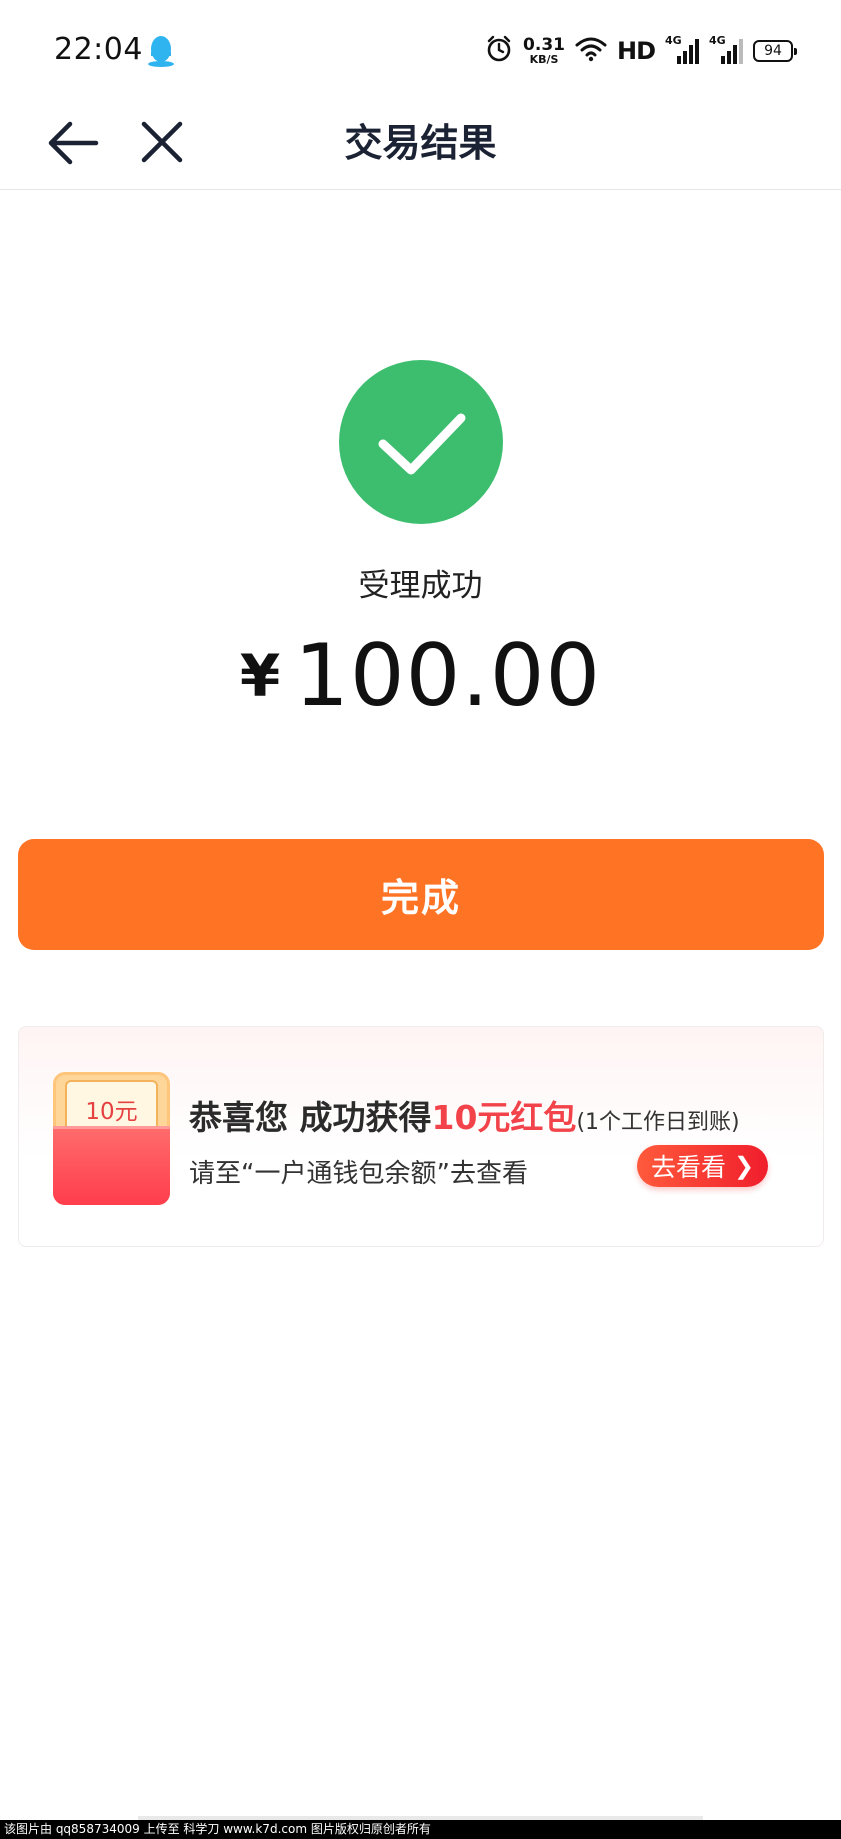 The image size is (841, 1839). What do you see at coordinates (358, 1174) in the screenshot?
I see `promo-subtitle: 请至“一户通钱包余额”去查看` at bounding box center [358, 1174].